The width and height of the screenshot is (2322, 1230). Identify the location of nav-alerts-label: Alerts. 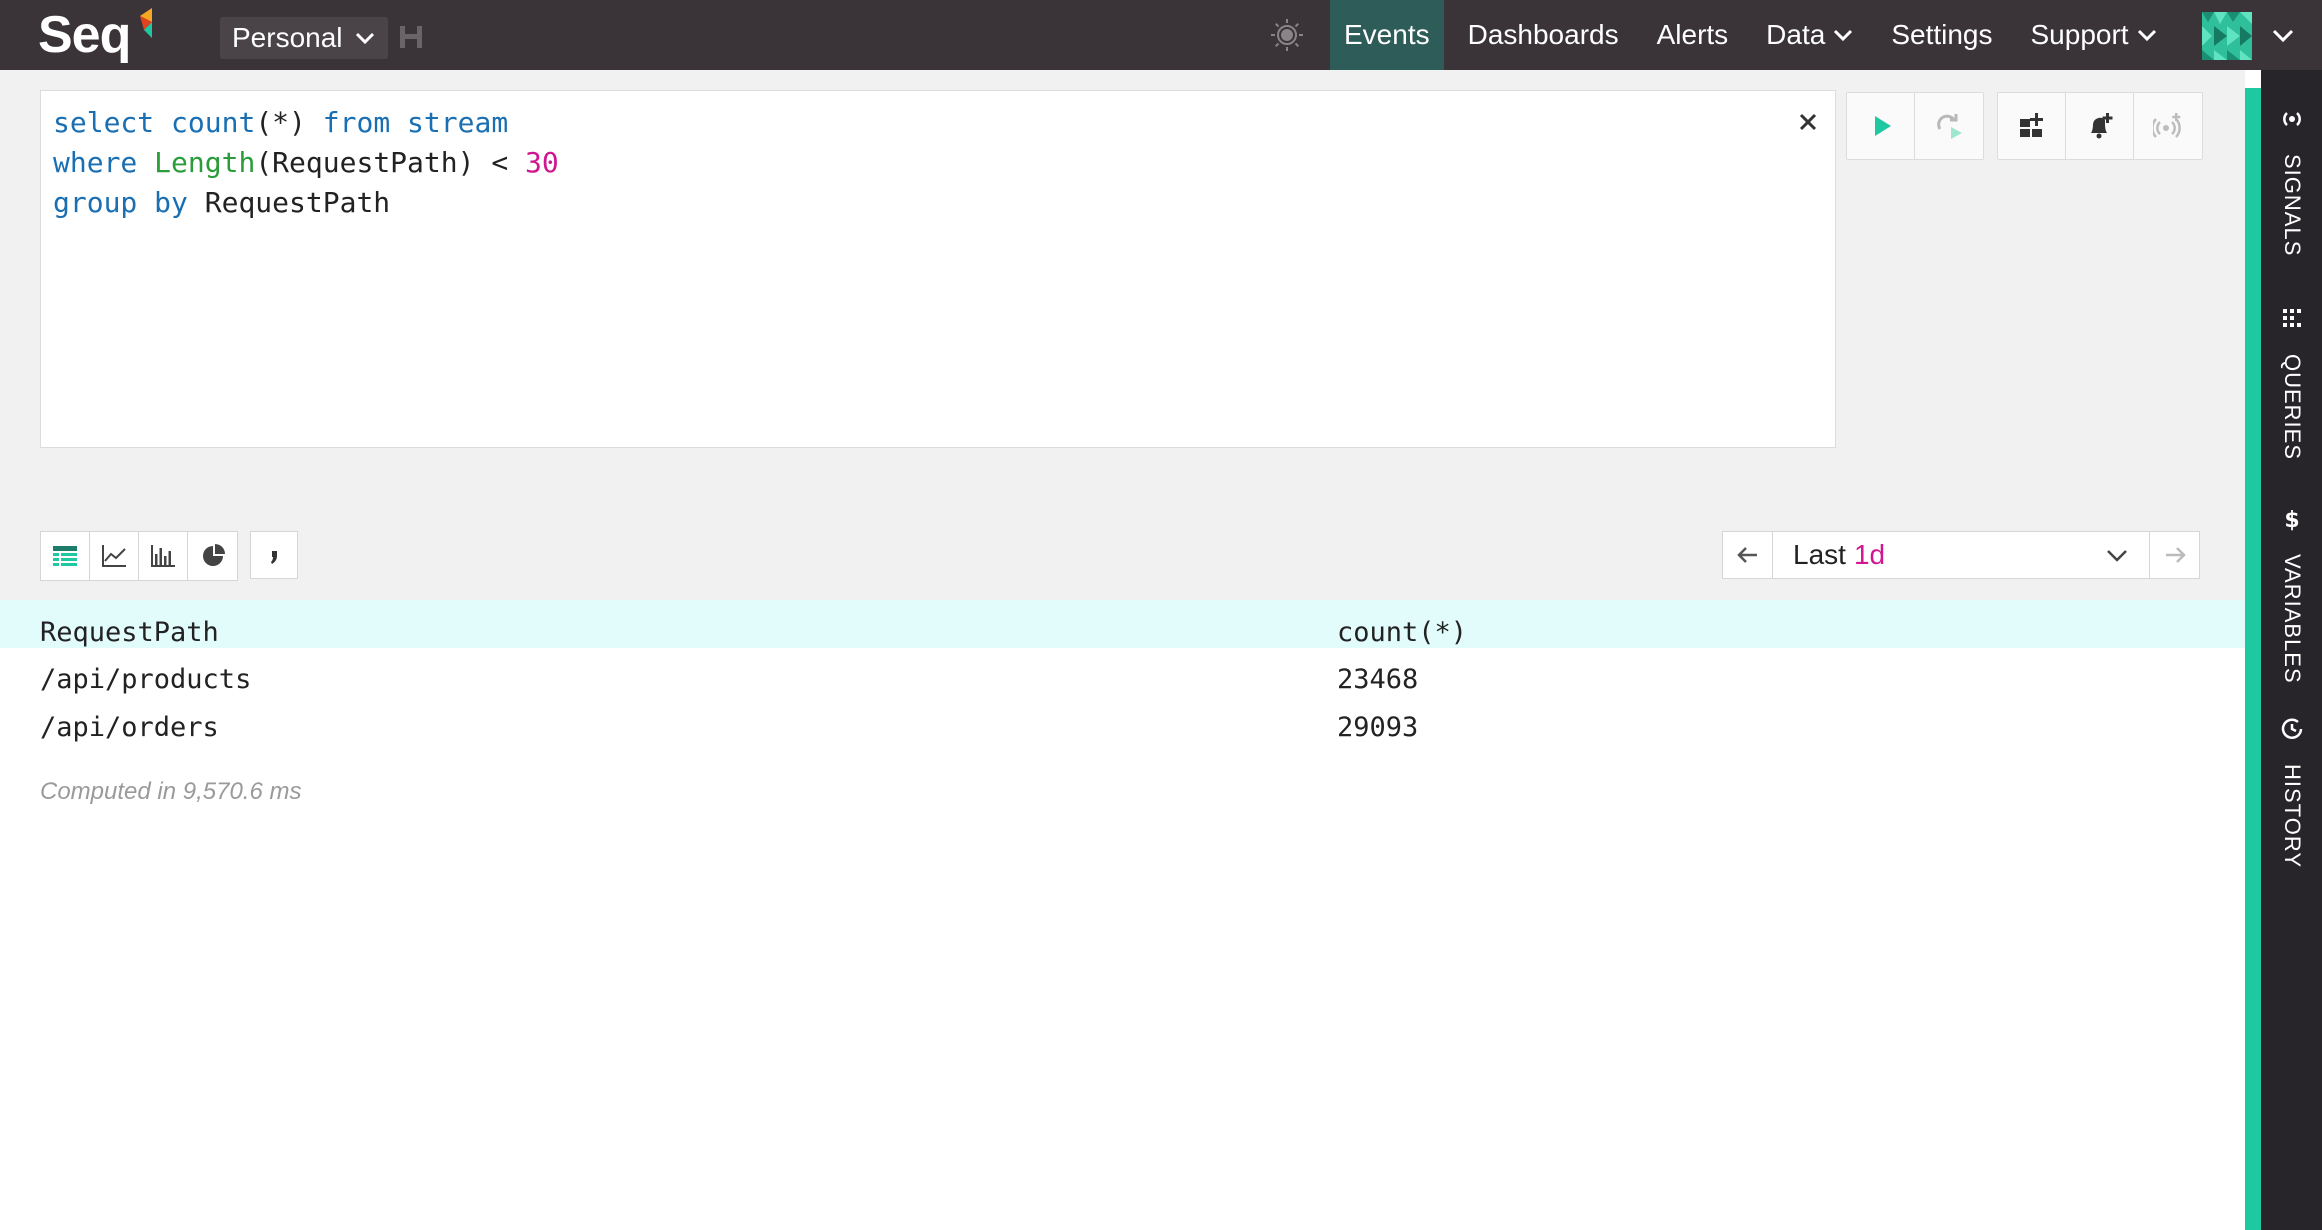
(1692, 34).